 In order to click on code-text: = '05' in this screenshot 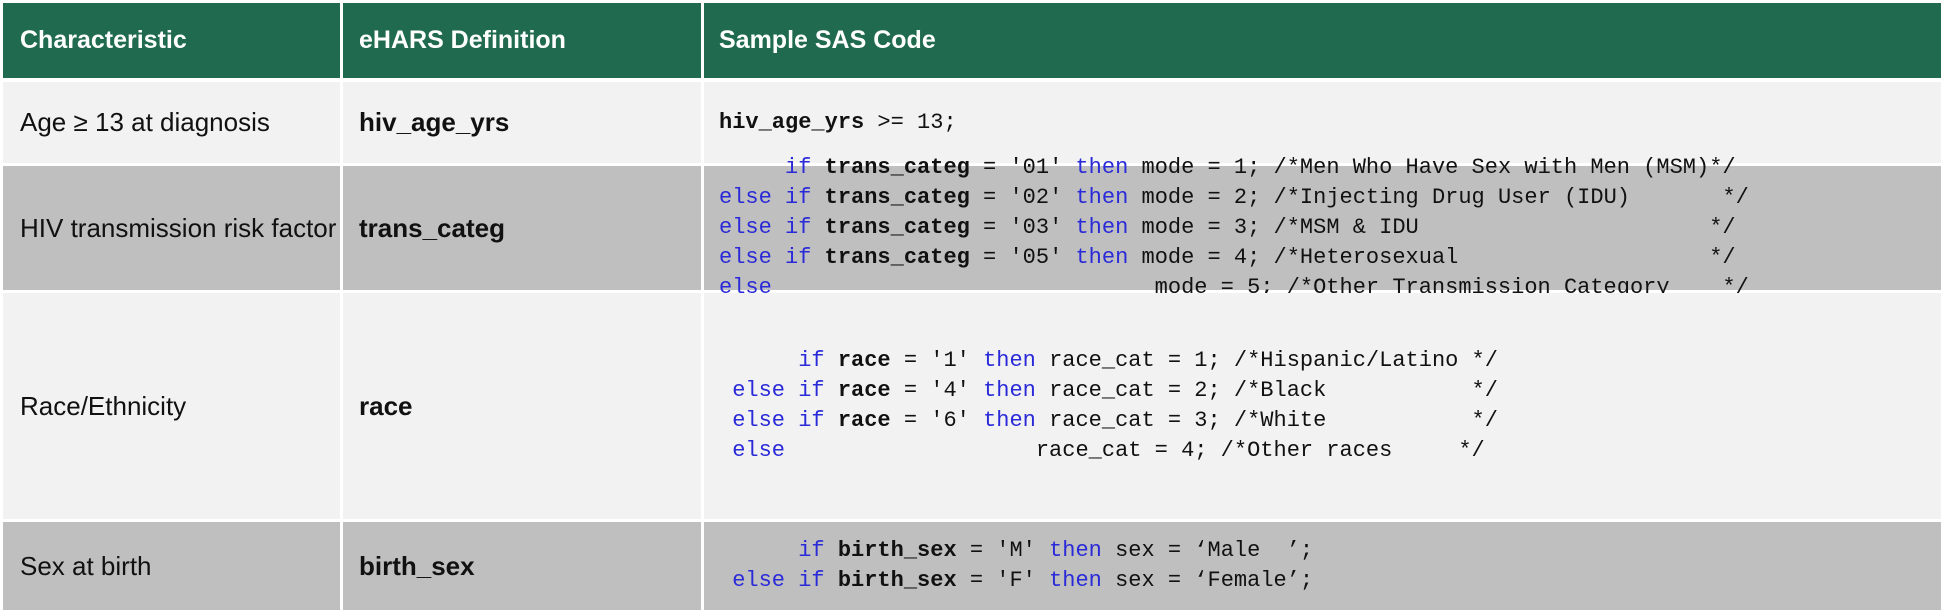, I will do `click(1022, 257)`.